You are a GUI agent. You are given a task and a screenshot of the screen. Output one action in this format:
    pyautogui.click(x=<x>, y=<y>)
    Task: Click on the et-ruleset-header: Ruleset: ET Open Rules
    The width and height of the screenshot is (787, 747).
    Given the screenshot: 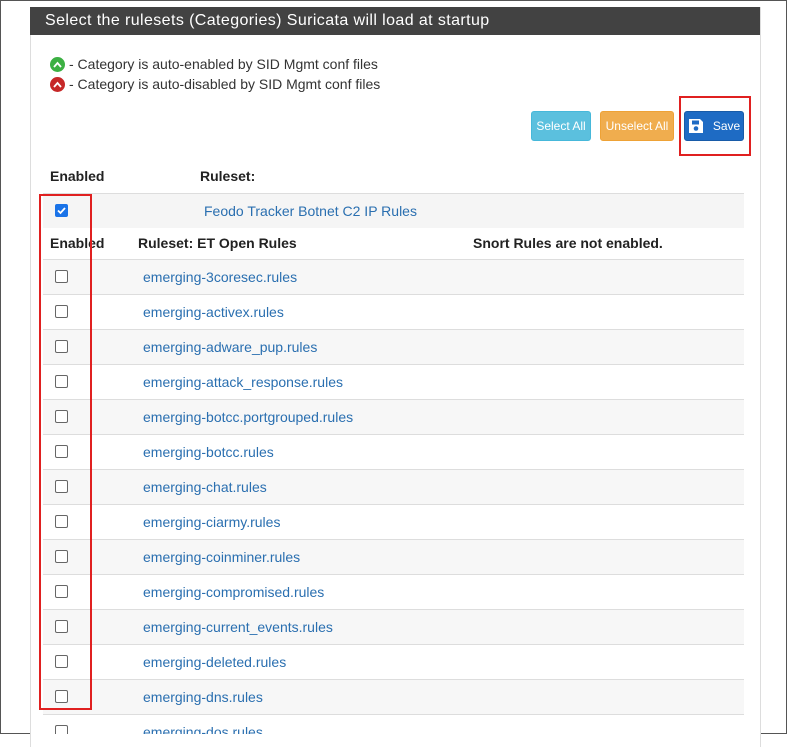 What is the action you would take?
    pyautogui.click(x=217, y=243)
    